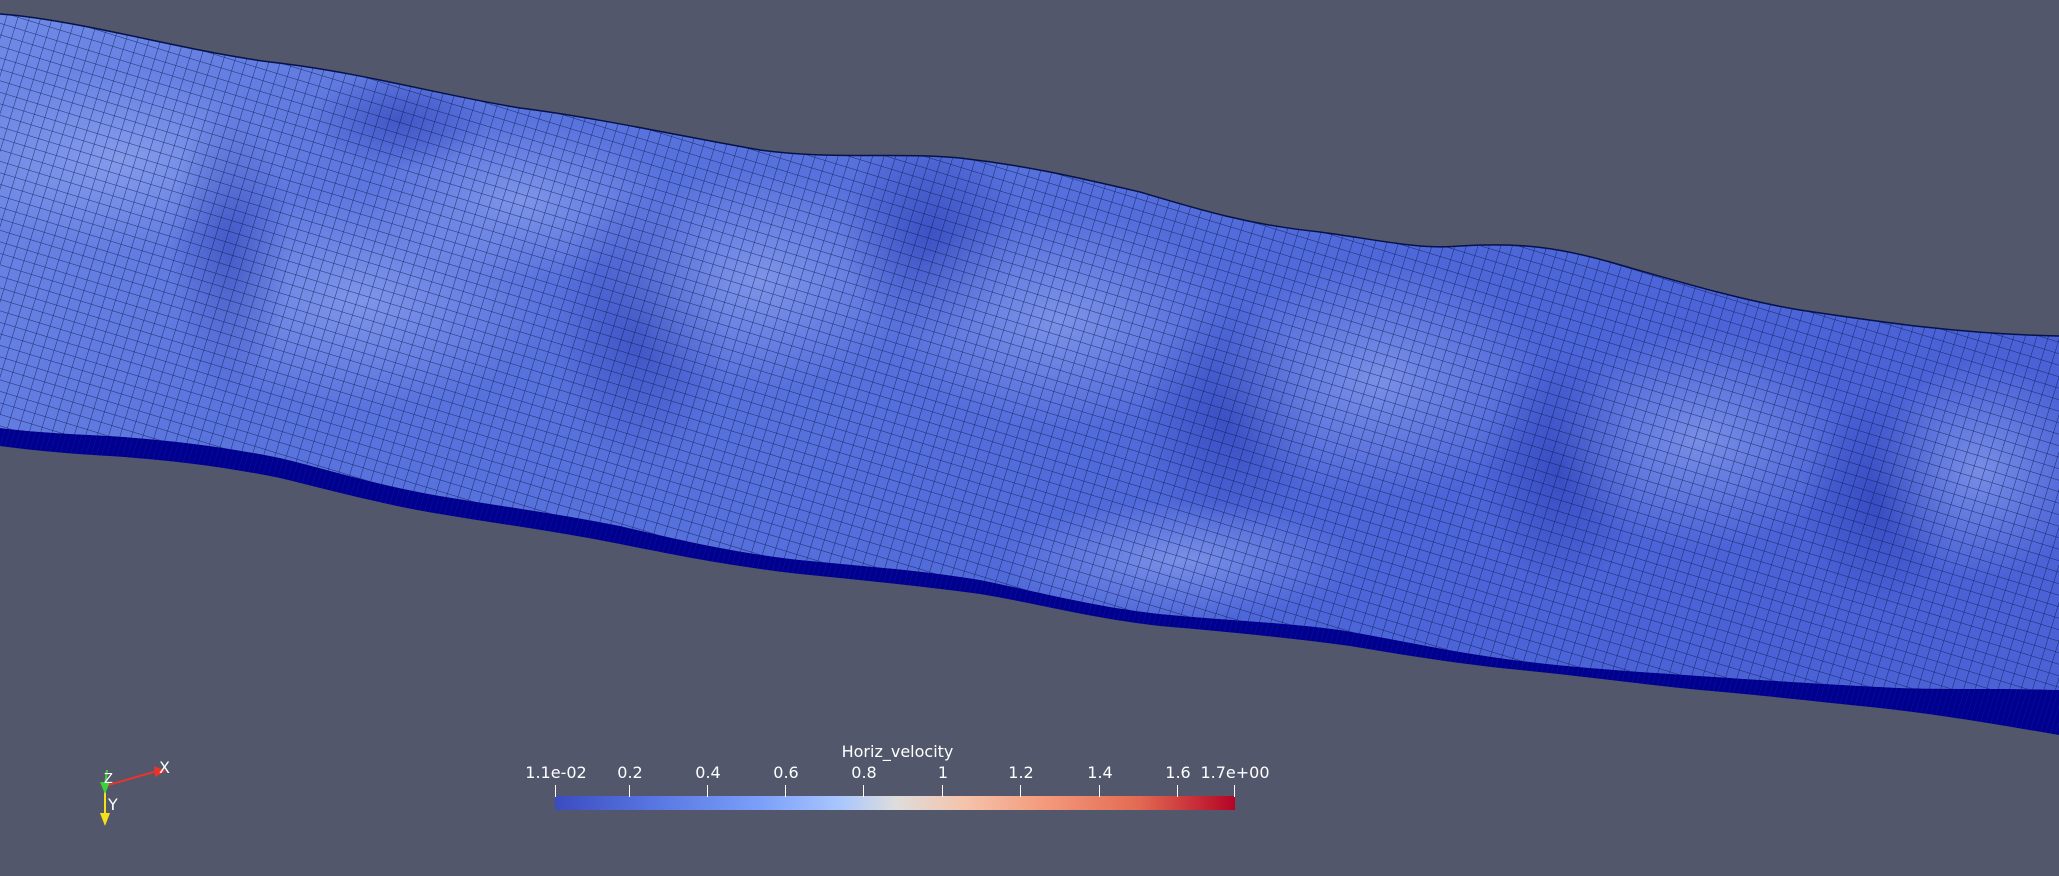  I want to click on colorbar-tick-label: 0.8, so click(864, 772).